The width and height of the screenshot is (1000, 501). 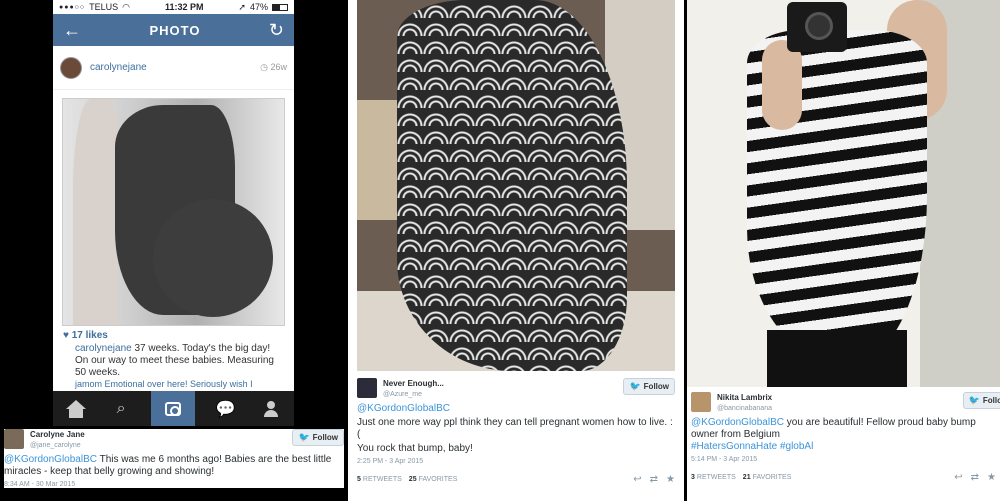 What do you see at coordinates (845, 459) in the screenshot?
I see `tweet-timestamp: 5:14 PM - 3 Apr 2015` at bounding box center [845, 459].